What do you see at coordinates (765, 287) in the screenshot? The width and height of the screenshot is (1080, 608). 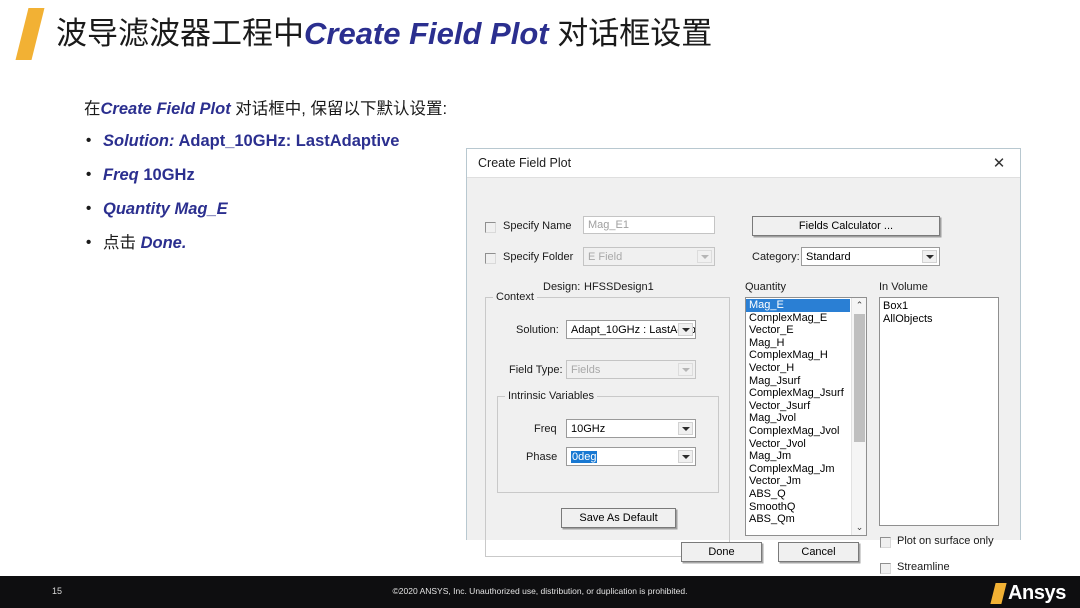 I see `quantity-header: Quantity` at bounding box center [765, 287].